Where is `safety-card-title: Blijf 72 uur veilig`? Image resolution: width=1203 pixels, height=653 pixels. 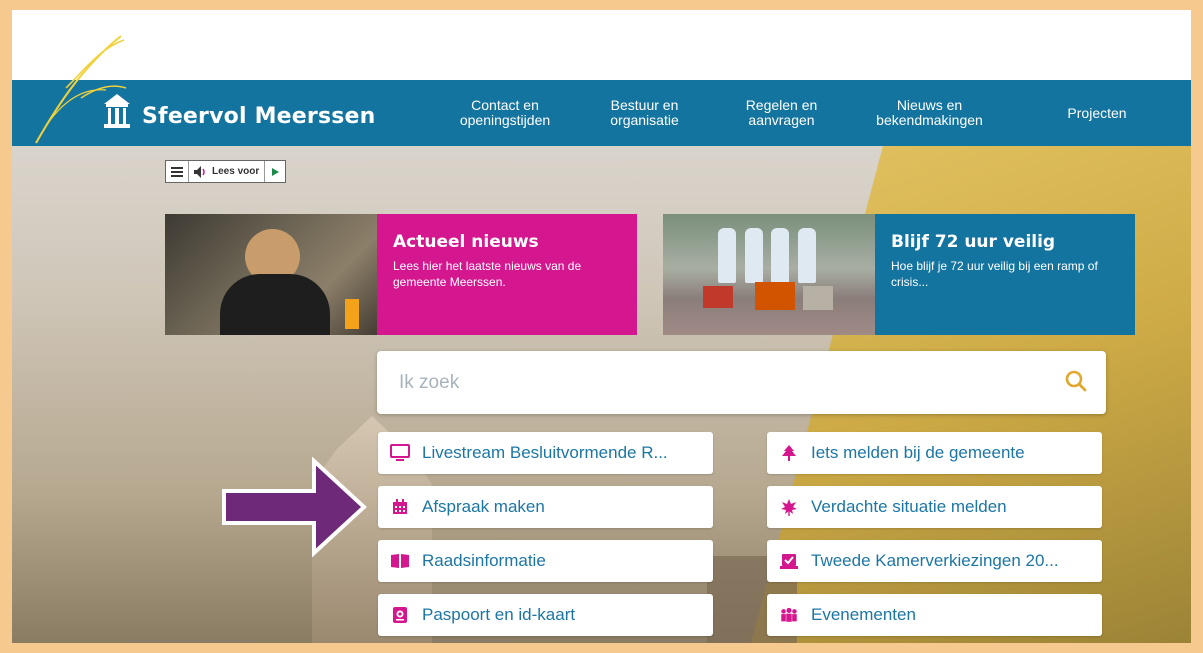 safety-card-title: Blijf 72 uur veilig is located at coordinates (973, 242).